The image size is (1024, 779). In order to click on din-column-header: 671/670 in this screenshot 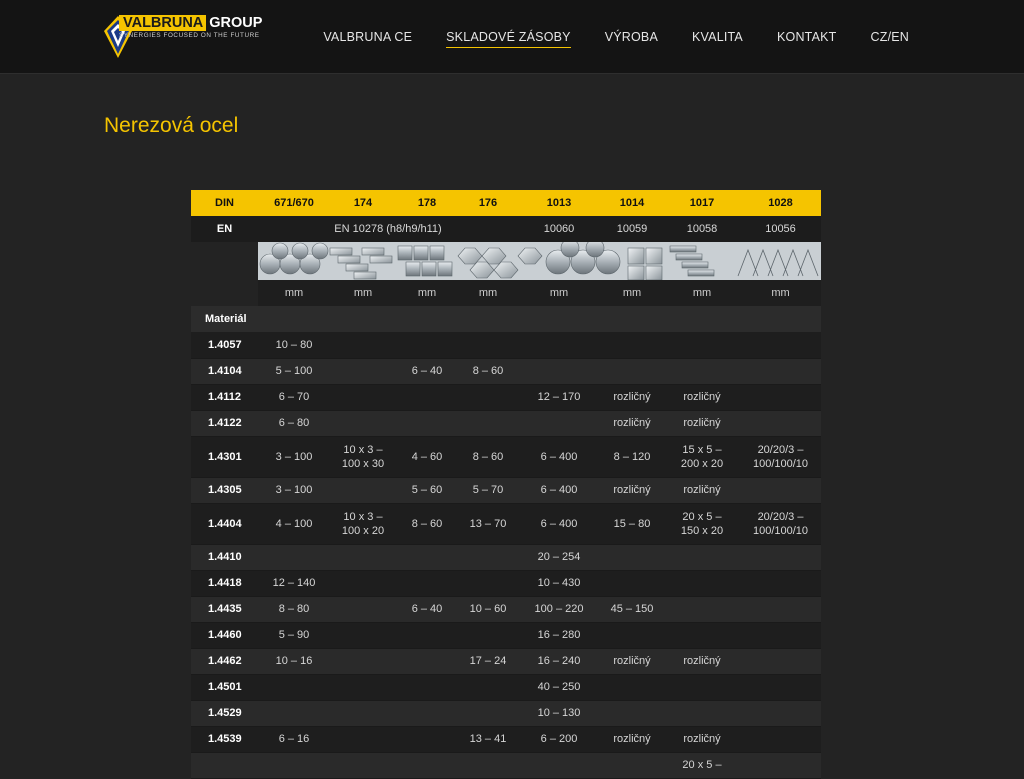, I will do `click(294, 203)`.